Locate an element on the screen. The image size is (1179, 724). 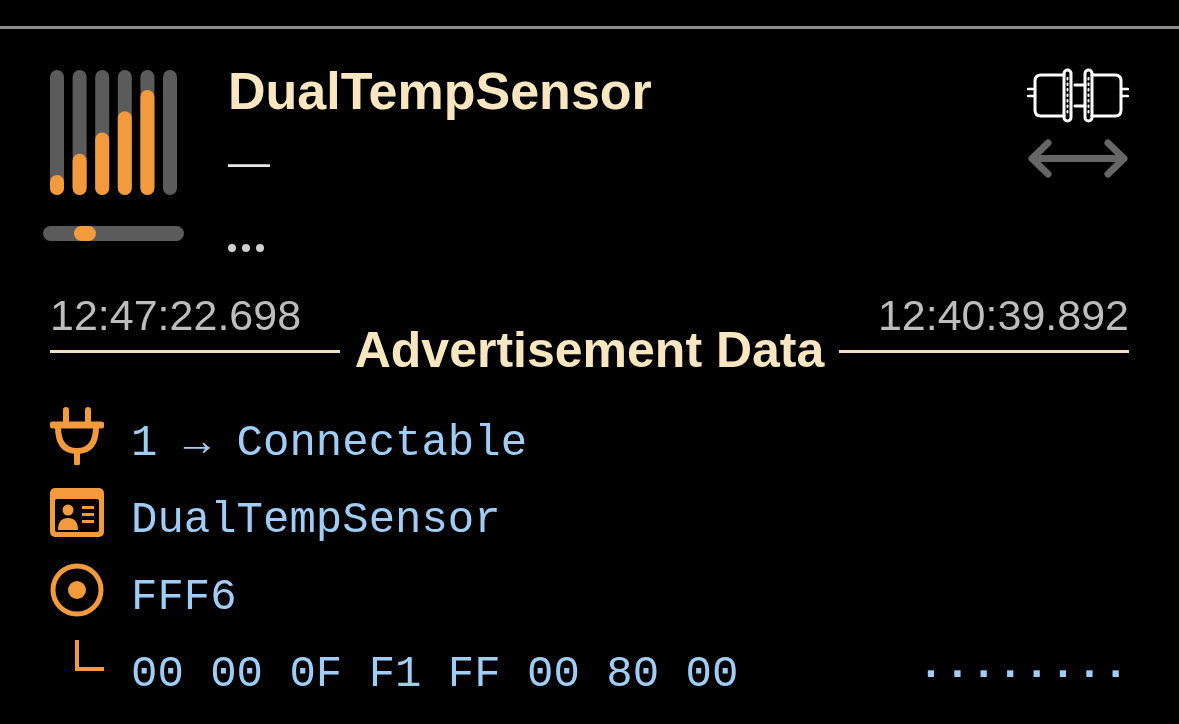
field-value: 1 → Connectable is located at coordinates (329, 442).